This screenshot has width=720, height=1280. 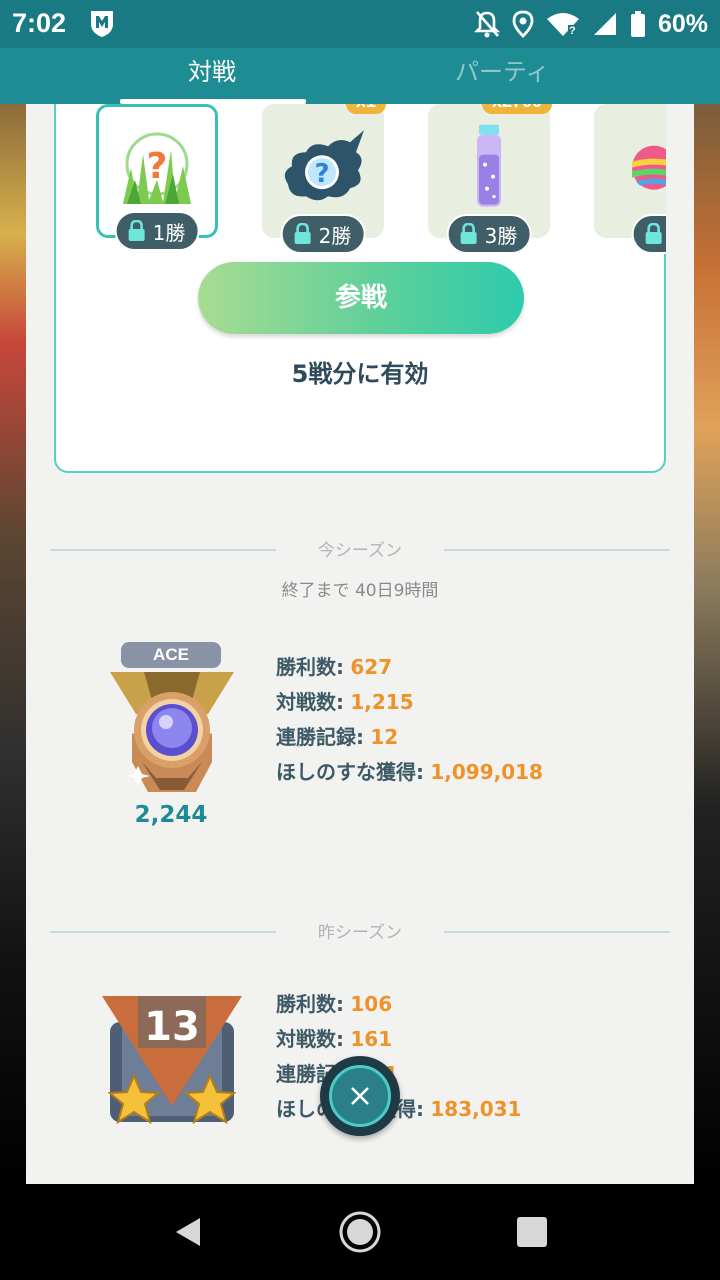 I want to click on close-button, so click(x=360, y=1096).